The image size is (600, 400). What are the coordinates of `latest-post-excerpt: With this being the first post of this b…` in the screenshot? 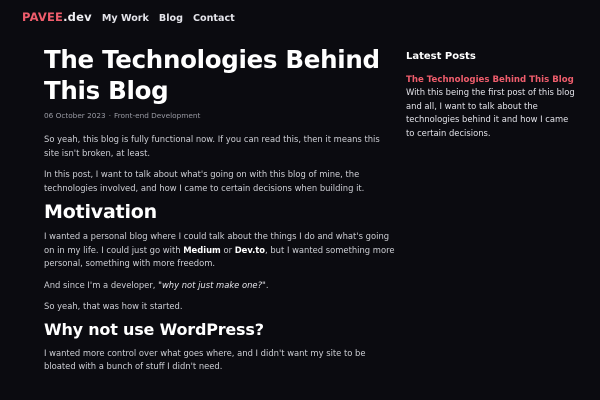 It's located at (490, 112).